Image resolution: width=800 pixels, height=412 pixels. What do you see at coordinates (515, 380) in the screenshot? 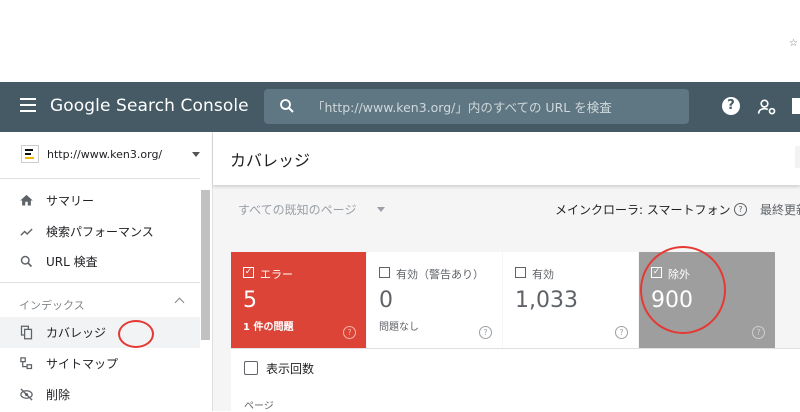
I see `details-panel` at bounding box center [515, 380].